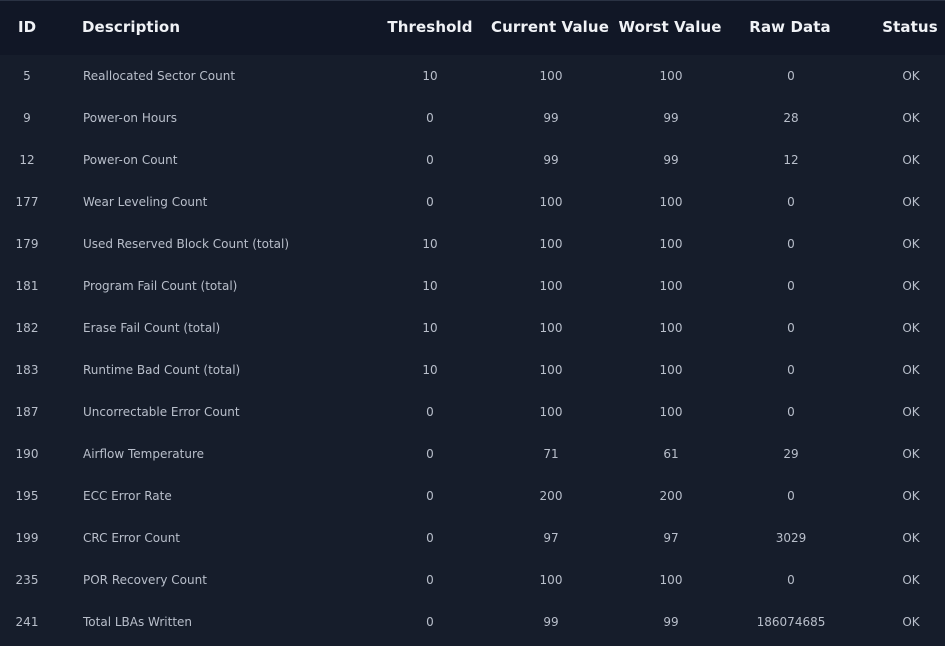 This screenshot has height=646, width=945. I want to click on column-header-description: Description, so click(131, 27).